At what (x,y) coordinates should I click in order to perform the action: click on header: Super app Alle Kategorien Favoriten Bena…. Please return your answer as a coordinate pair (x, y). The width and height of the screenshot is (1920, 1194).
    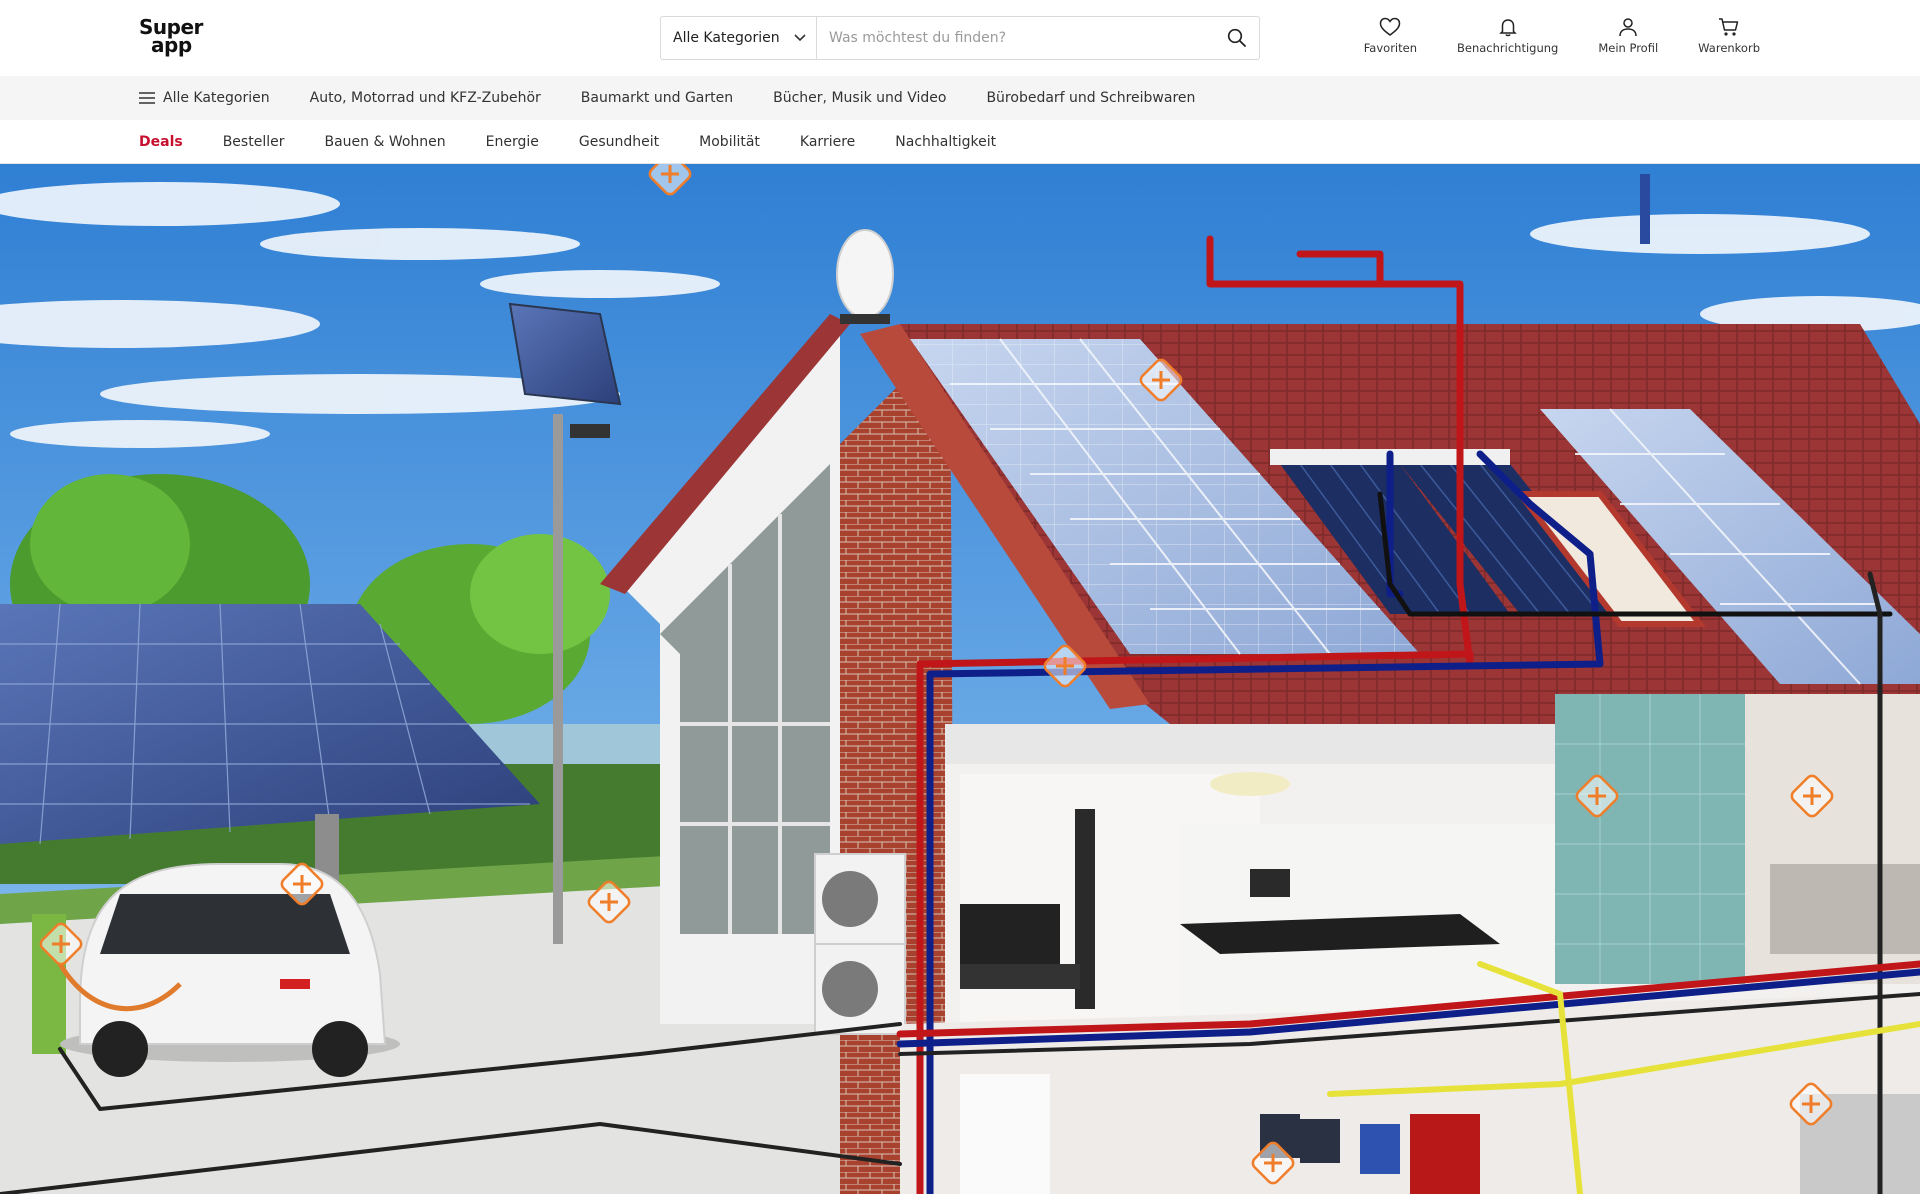
    Looking at the image, I should click on (960, 38).